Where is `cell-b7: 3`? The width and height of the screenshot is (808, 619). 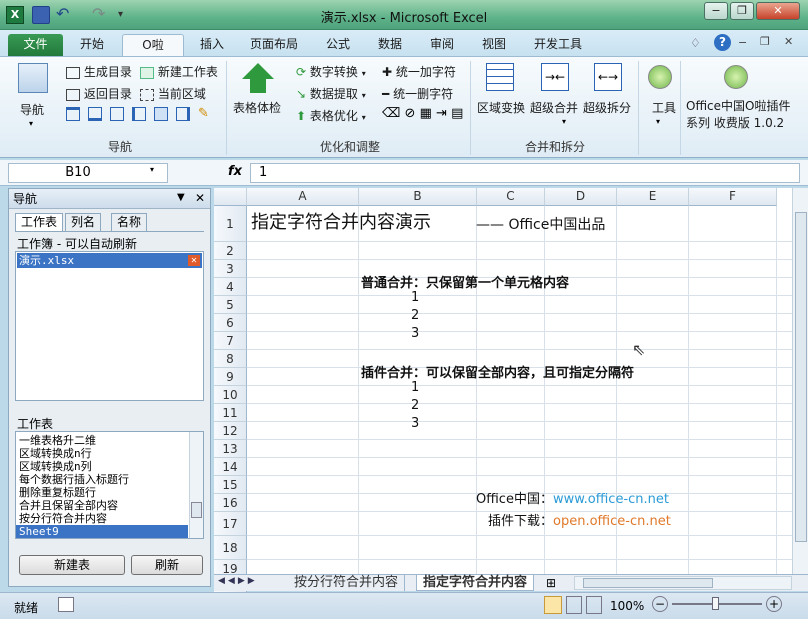 cell-b7: 3 is located at coordinates (415, 333).